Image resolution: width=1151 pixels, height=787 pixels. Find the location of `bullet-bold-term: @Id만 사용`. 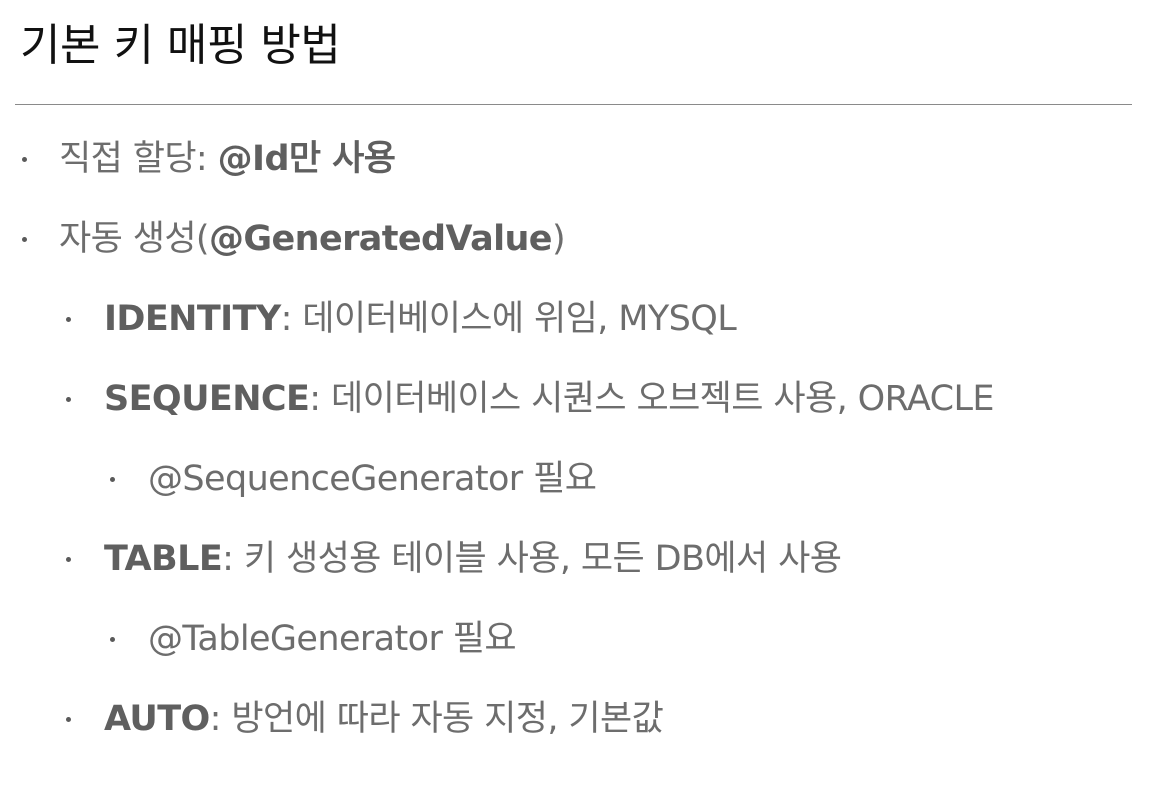

bullet-bold-term: @Id만 사용 is located at coordinates (306, 159).